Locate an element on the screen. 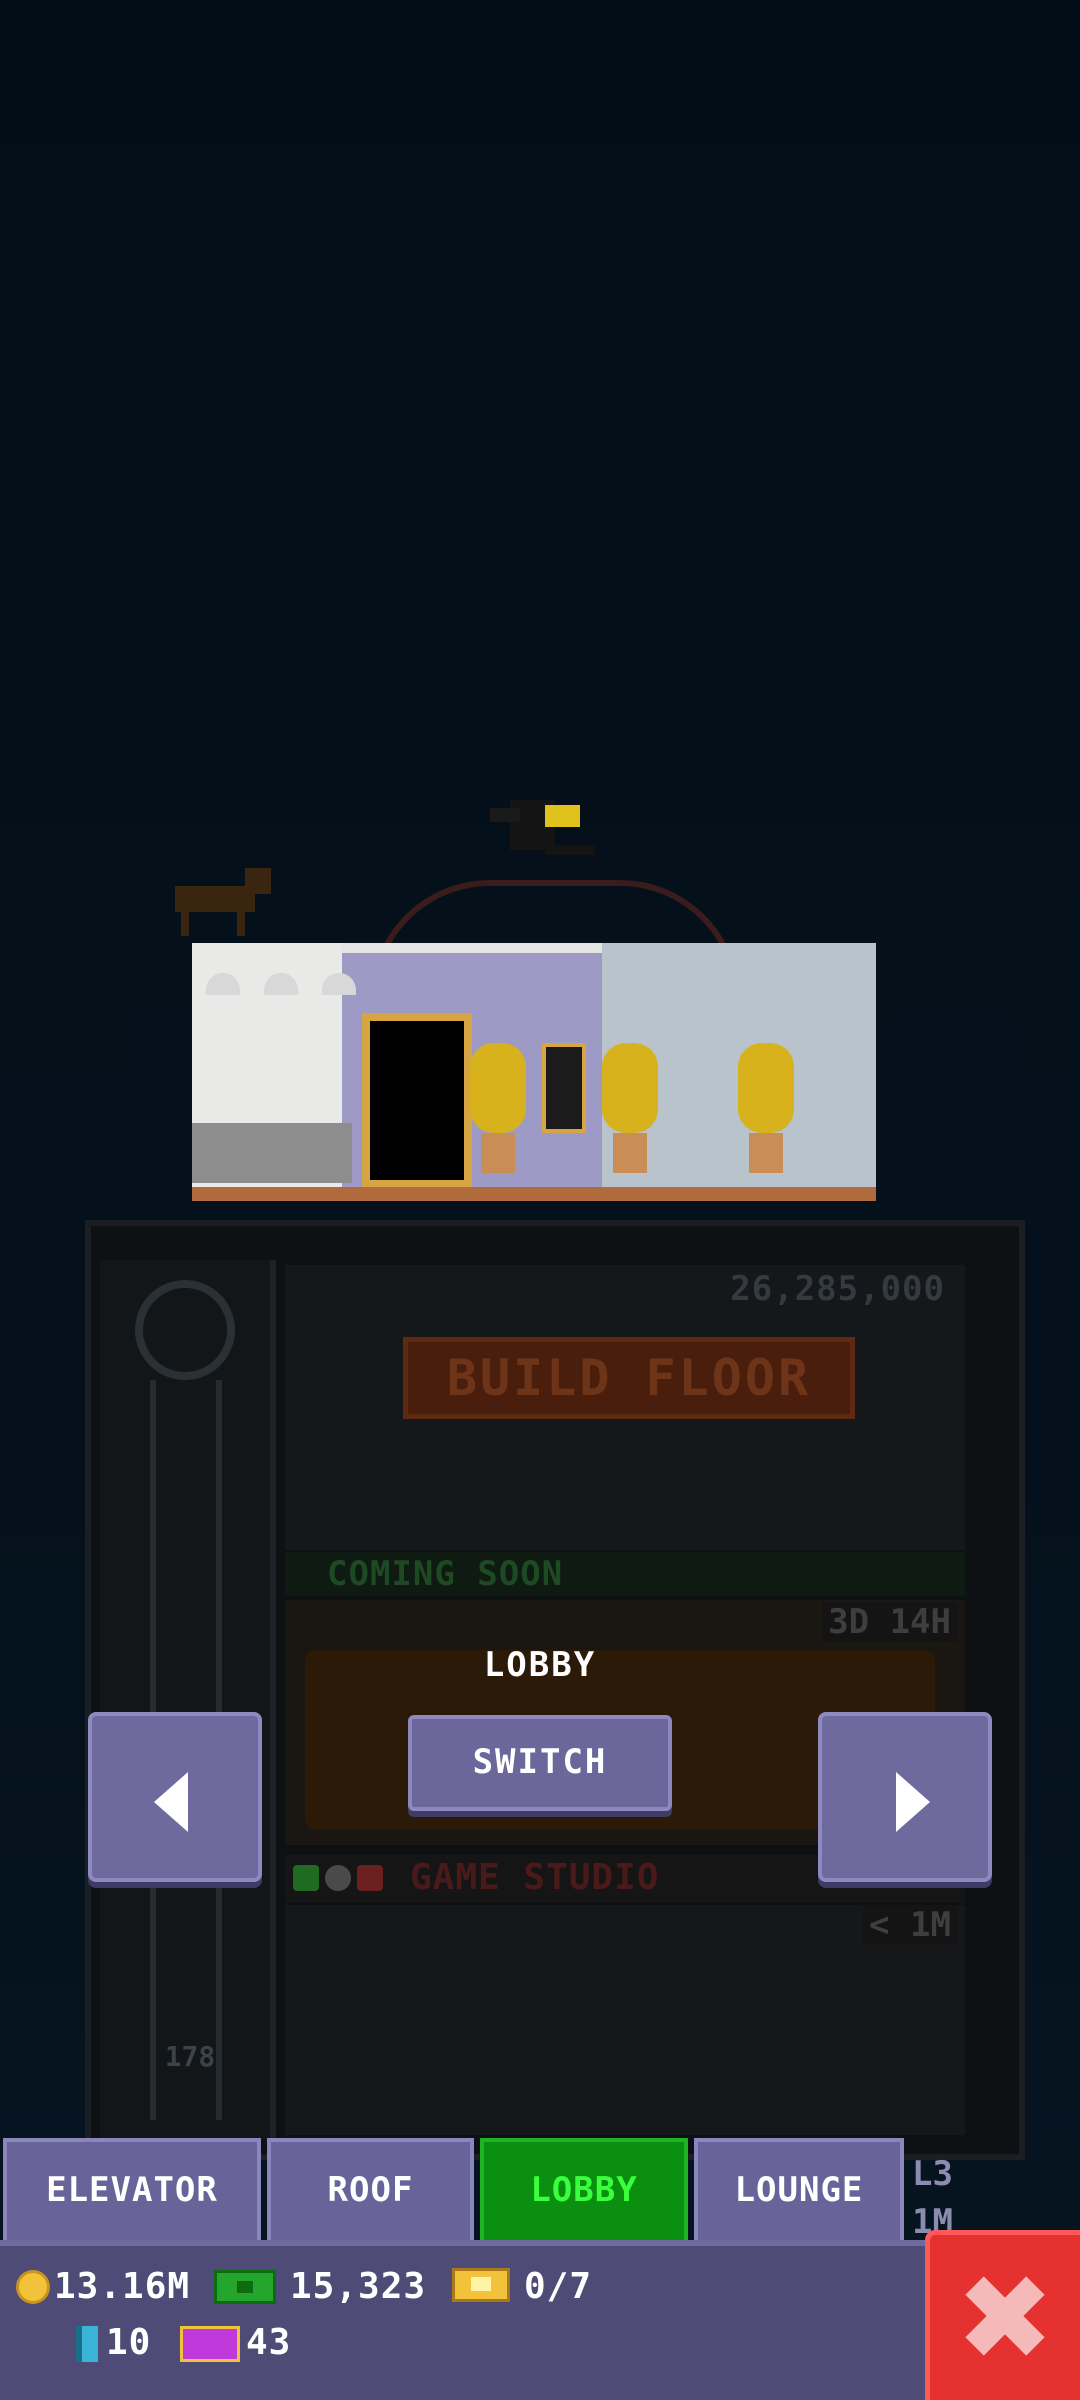 The image size is (1080, 2400). tab-lobby: LOBBY is located at coordinates (584, 2190).